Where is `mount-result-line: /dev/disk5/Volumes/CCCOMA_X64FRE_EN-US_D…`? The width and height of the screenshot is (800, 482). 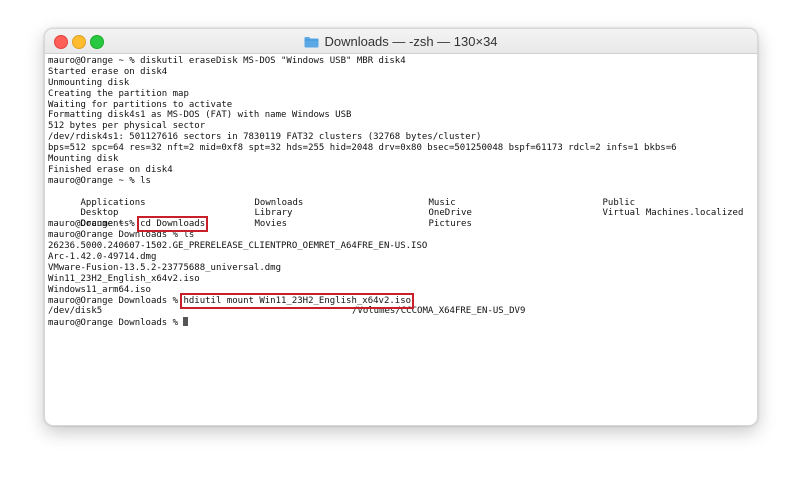 mount-result-line: /dev/disk5/Volumes/CCCOMA_X64FRE_EN-US_D… is located at coordinates (402, 311).